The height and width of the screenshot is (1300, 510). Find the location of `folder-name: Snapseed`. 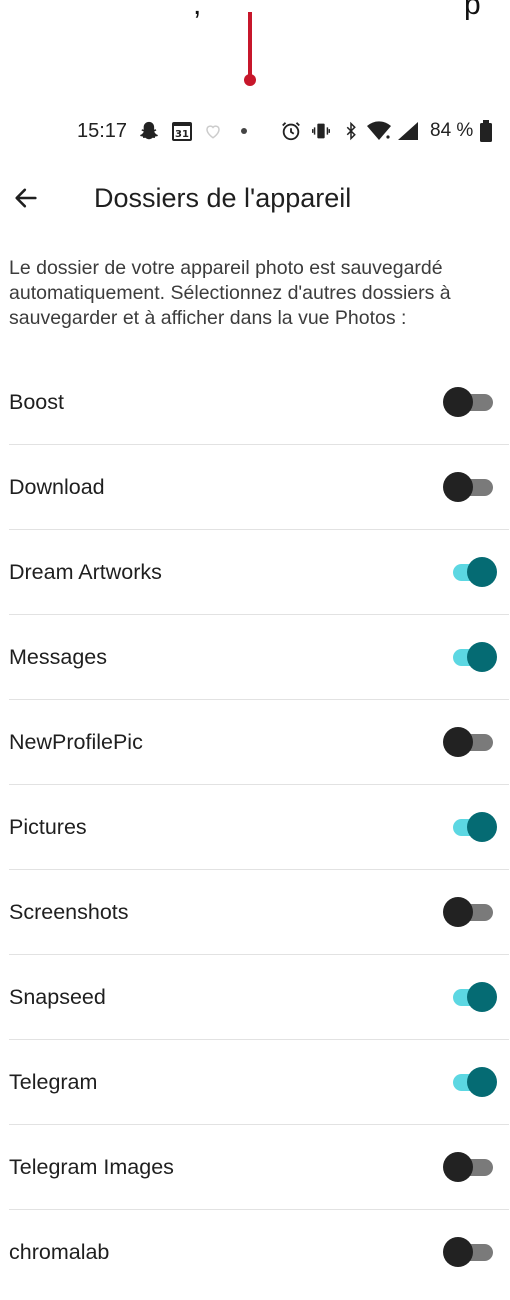

folder-name: Snapseed is located at coordinates (57, 997).